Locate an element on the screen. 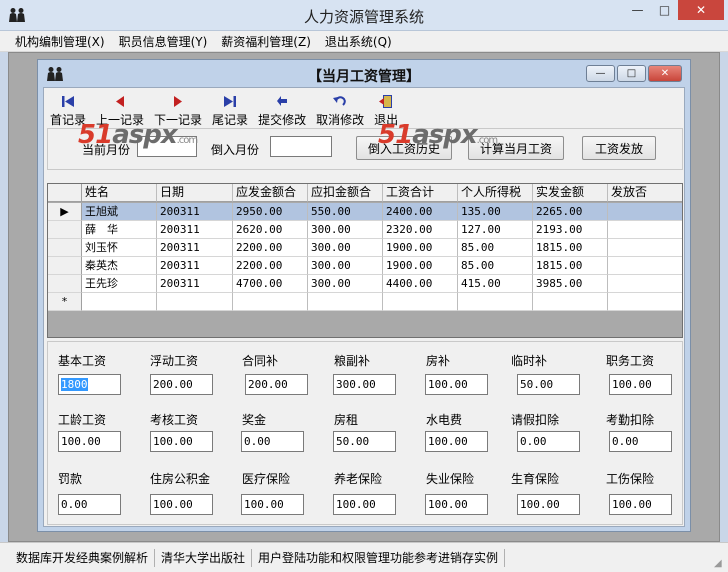 The height and width of the screenshot is (572, 728). menu-exit: 退出系统(Q) is located at coordinates (358, 41).